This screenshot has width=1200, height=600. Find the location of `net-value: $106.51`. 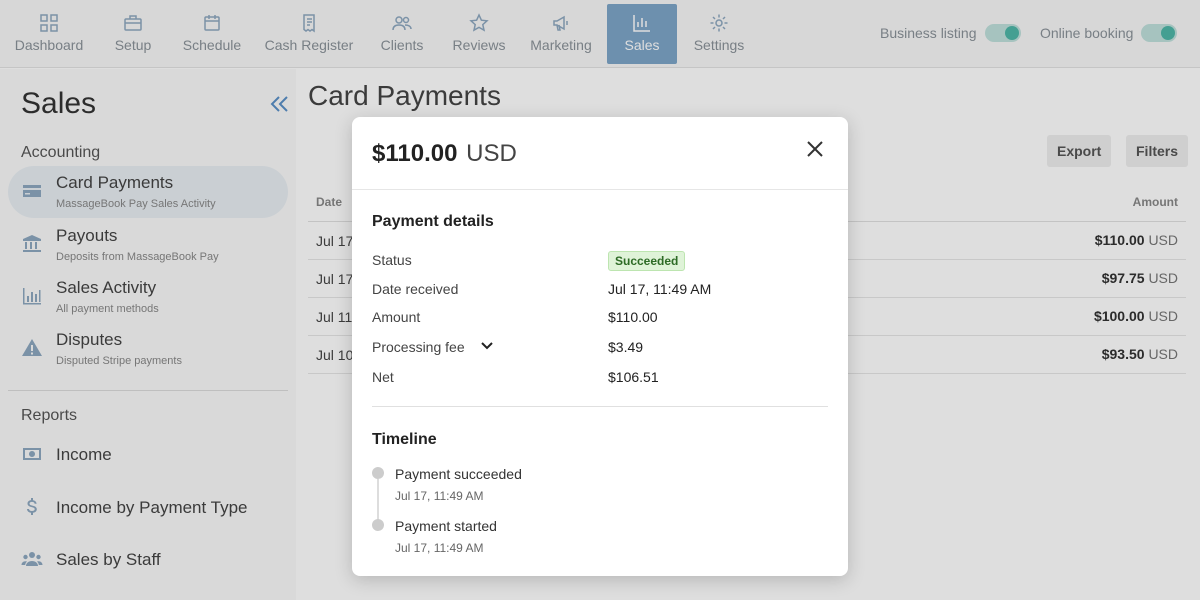

net-value: $106.51 is located at coordinates (633, 377).